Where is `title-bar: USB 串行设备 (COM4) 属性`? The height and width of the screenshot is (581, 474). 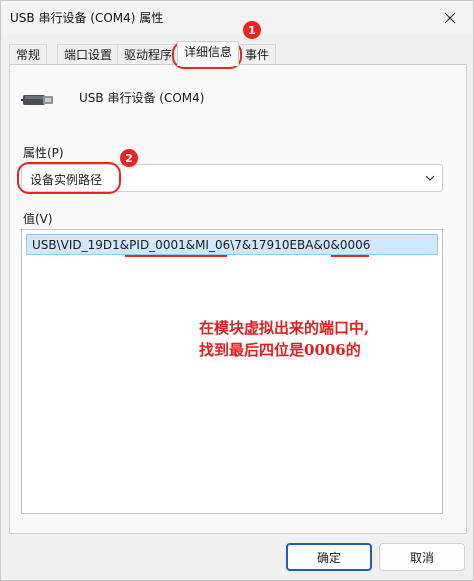 title-bar: USB 串行设备 (COM4) 属性 is located at coordinates (237, 18).